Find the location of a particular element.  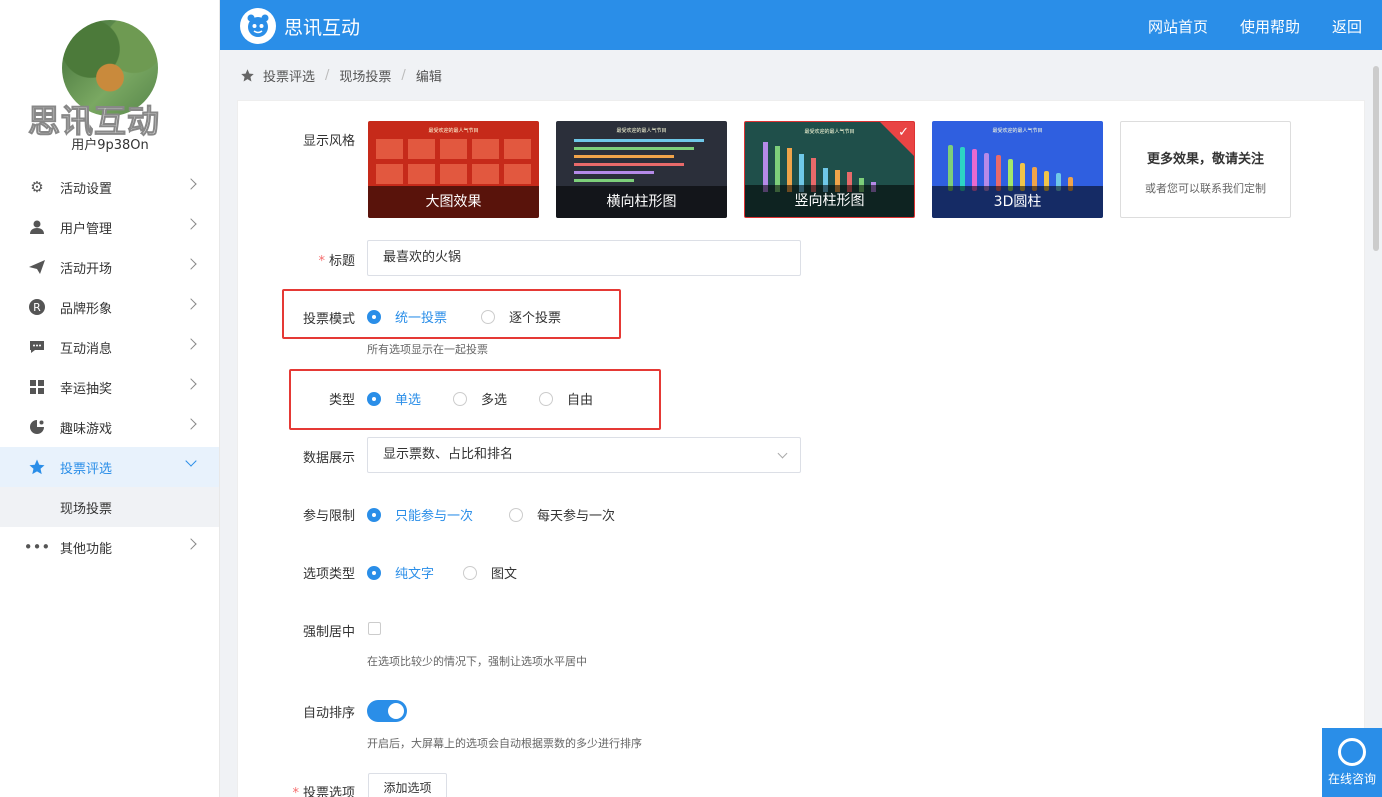

sidebar-item-label: 活动设置 is located at coordinates (86, 189).